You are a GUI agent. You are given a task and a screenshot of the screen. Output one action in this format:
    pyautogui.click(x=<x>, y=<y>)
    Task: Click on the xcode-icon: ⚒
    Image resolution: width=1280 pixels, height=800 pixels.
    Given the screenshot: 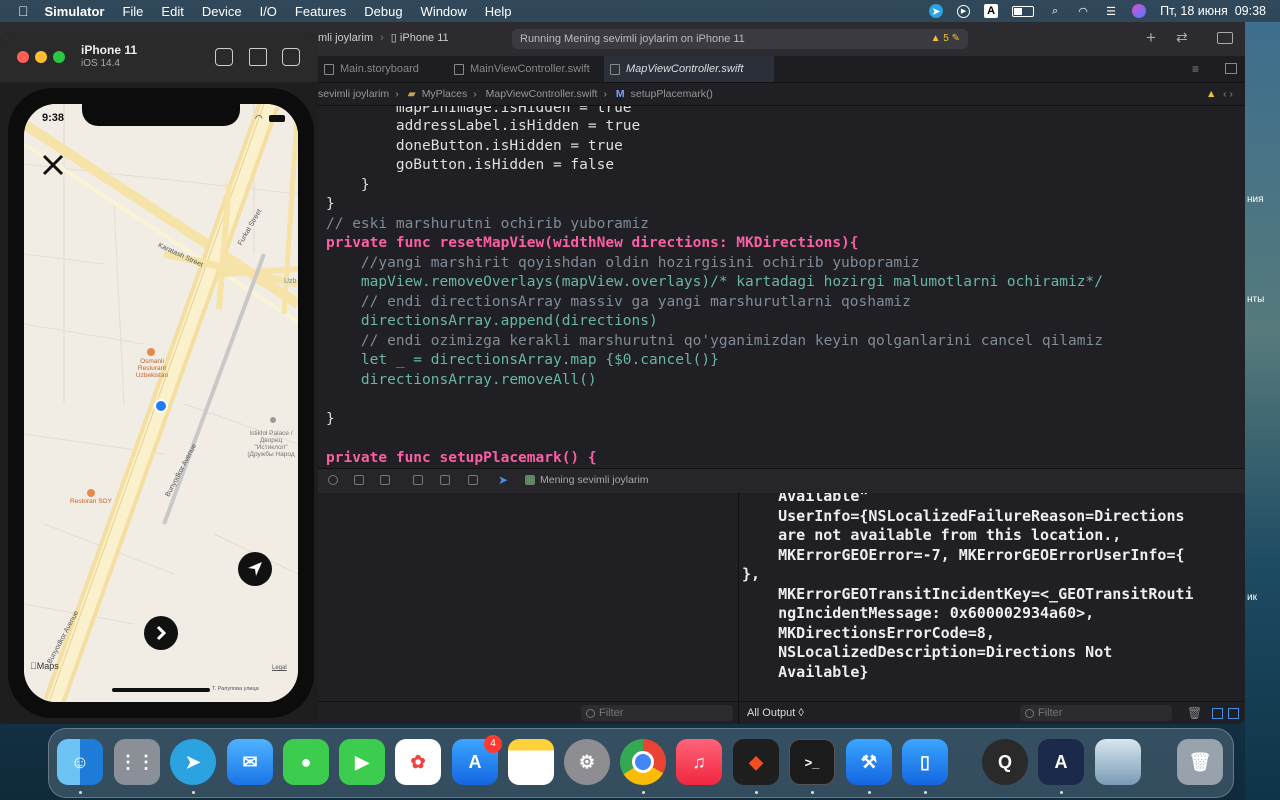 What is the action you would take?
    pyautogui.click(x=869, y=762)
    